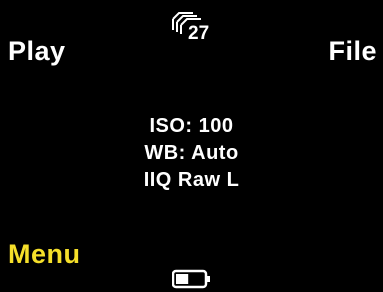  Describe the element at coordinates (37, 51) in the screenshot. I see `play-softkey: Play` at that location.